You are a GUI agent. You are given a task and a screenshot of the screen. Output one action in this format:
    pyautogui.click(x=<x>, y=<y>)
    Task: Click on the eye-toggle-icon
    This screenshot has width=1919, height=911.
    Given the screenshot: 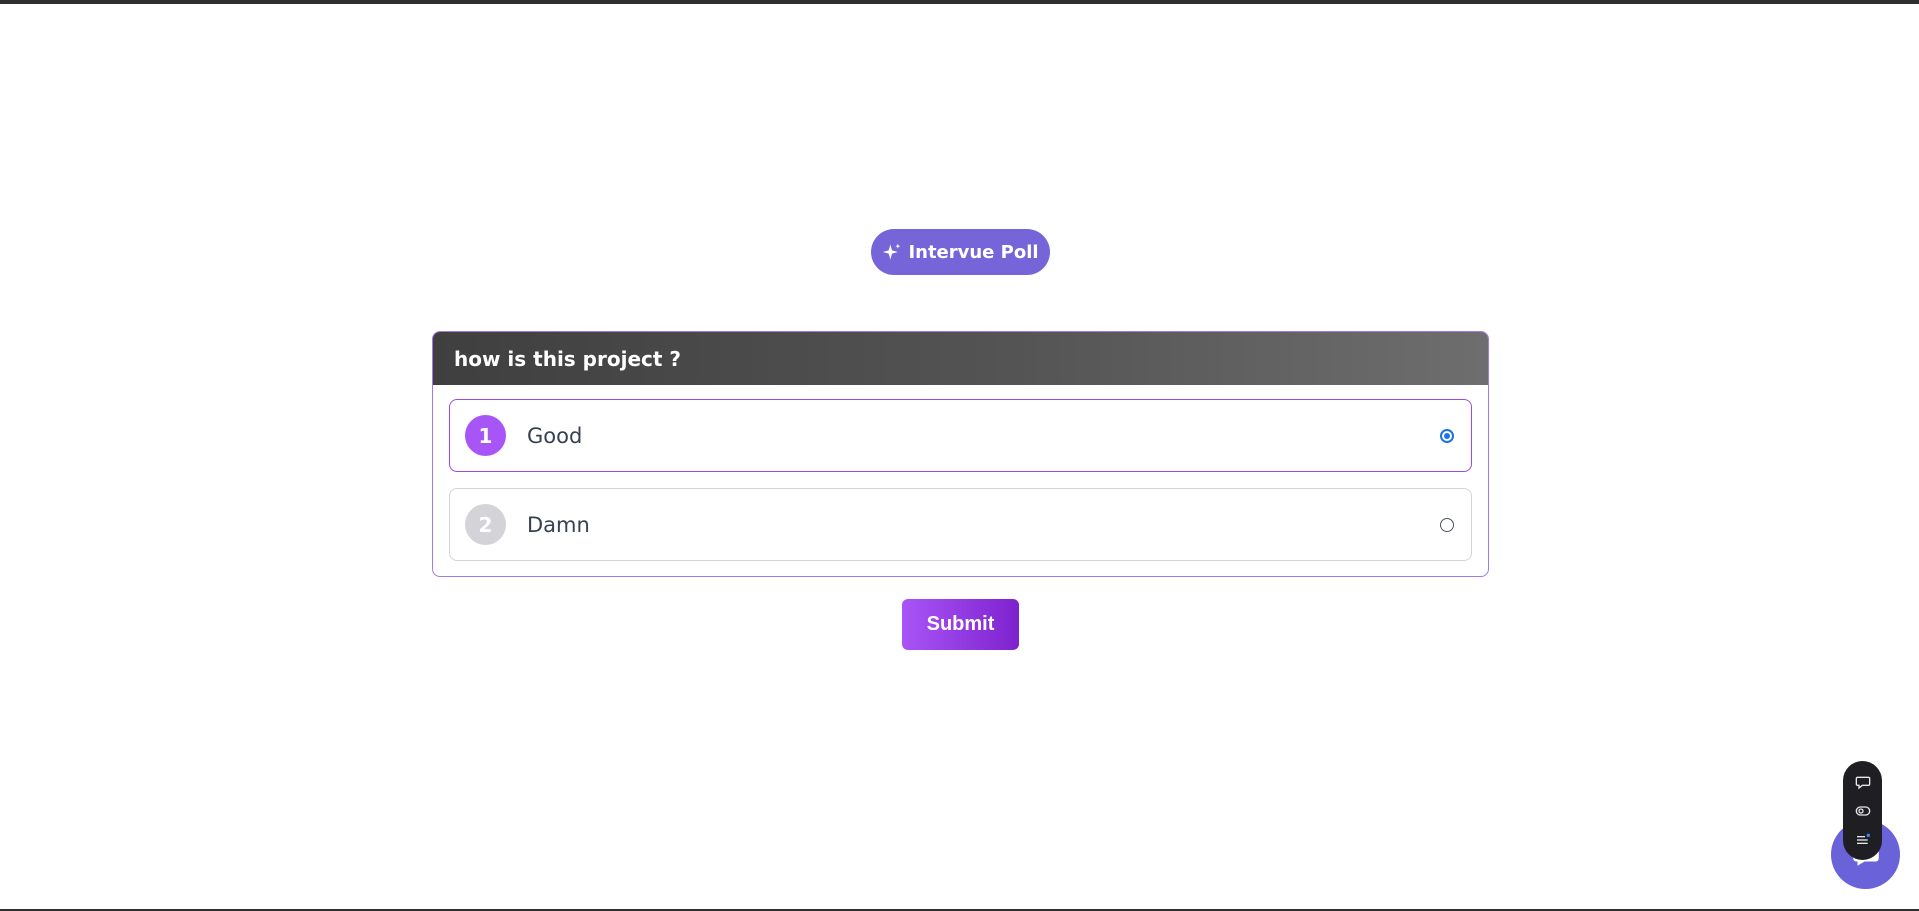 What is the action you would take?
    pyautogui.click(x=1863, y=811)
    